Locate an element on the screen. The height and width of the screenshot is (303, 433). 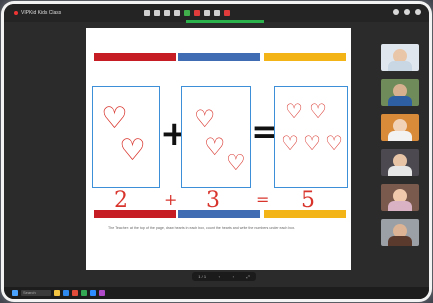
screen-share-indicator is located at coordinates (225, 21).